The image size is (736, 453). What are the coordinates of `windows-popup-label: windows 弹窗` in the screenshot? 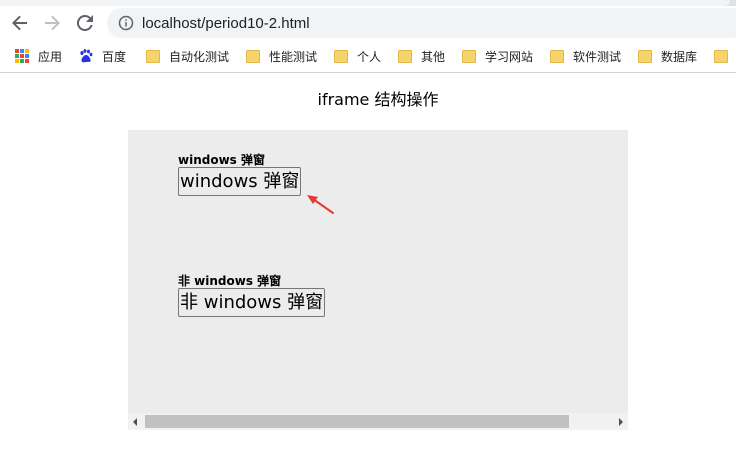 It's located at (221, 160).